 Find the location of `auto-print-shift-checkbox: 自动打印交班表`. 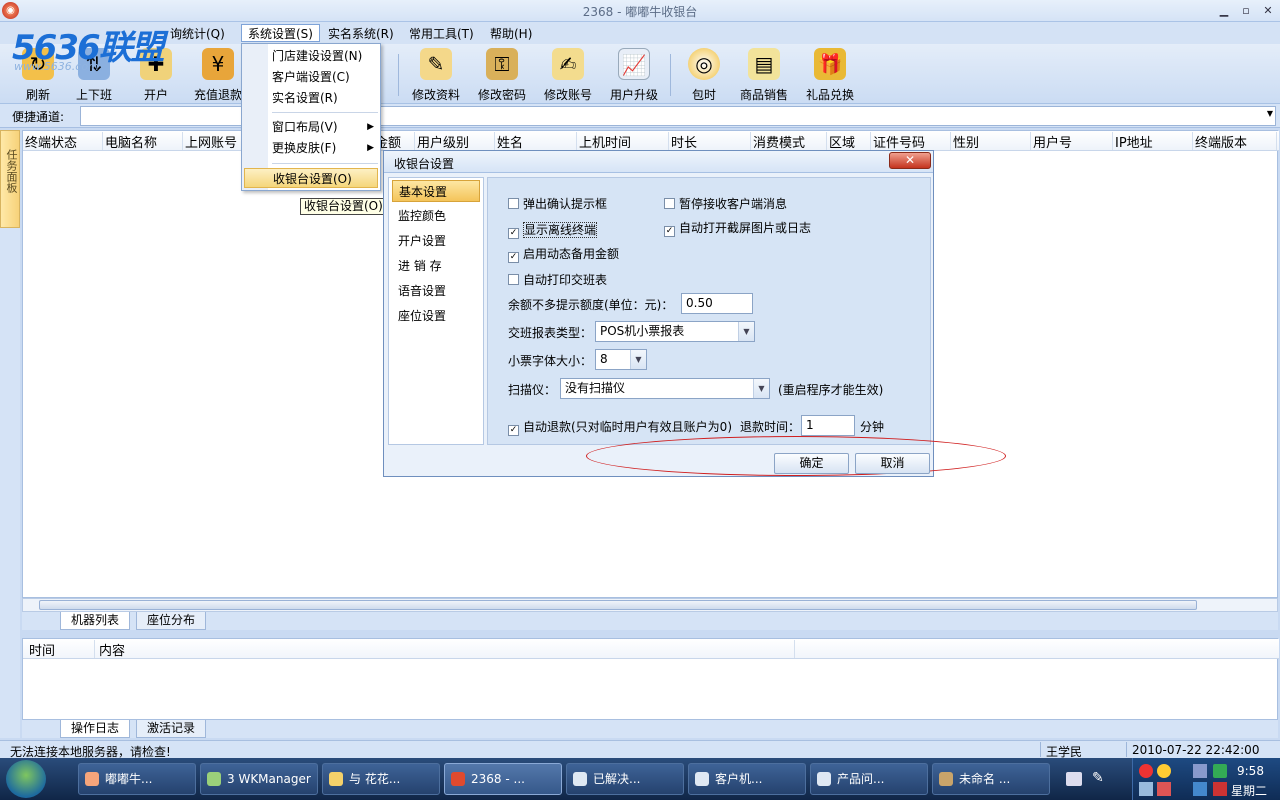

auto-print-shift-checkbox: 自动打印交班表 is located at coordinates (557, 279).